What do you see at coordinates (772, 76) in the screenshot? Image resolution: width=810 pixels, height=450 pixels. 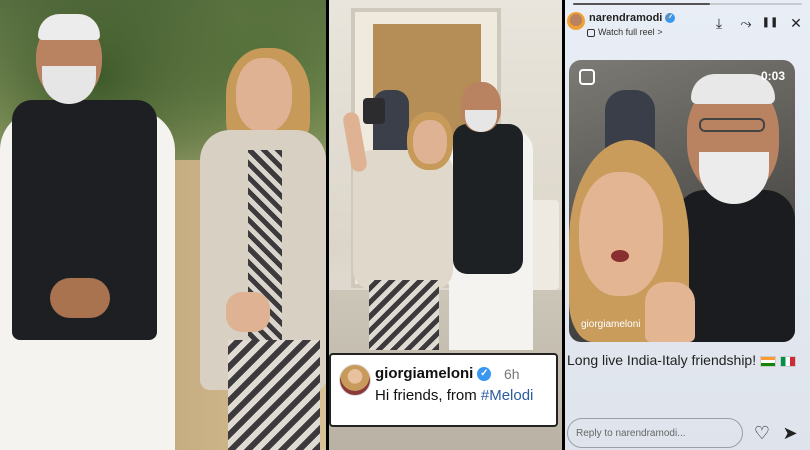 I see `reel-timer: 0:03` at bounding box center [772, 76].